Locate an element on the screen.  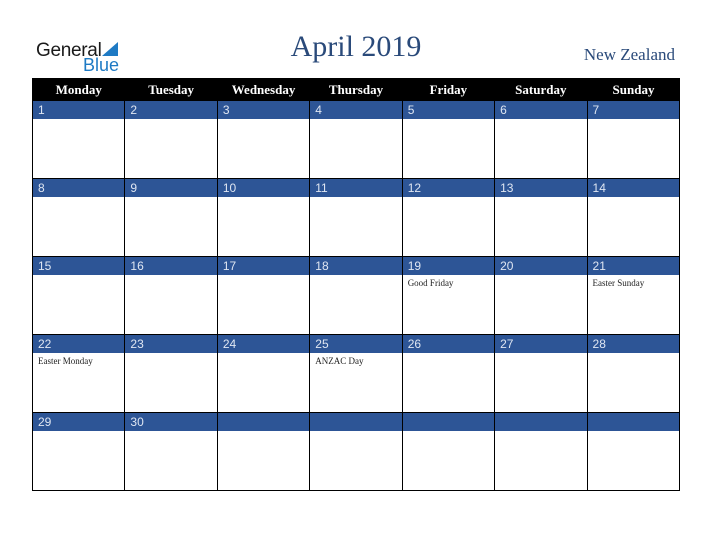
day-cell: 12 is located at coordinates (448, 217).